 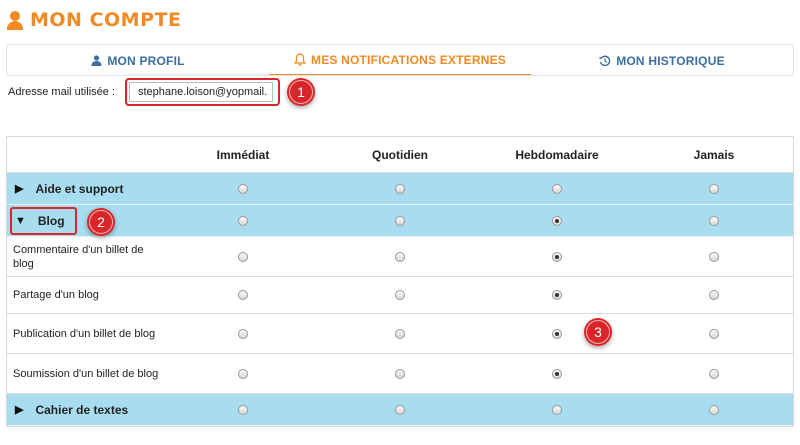 I want to click on item-label: Commentaire d'un billet de blog, so click(x=92, y=256).